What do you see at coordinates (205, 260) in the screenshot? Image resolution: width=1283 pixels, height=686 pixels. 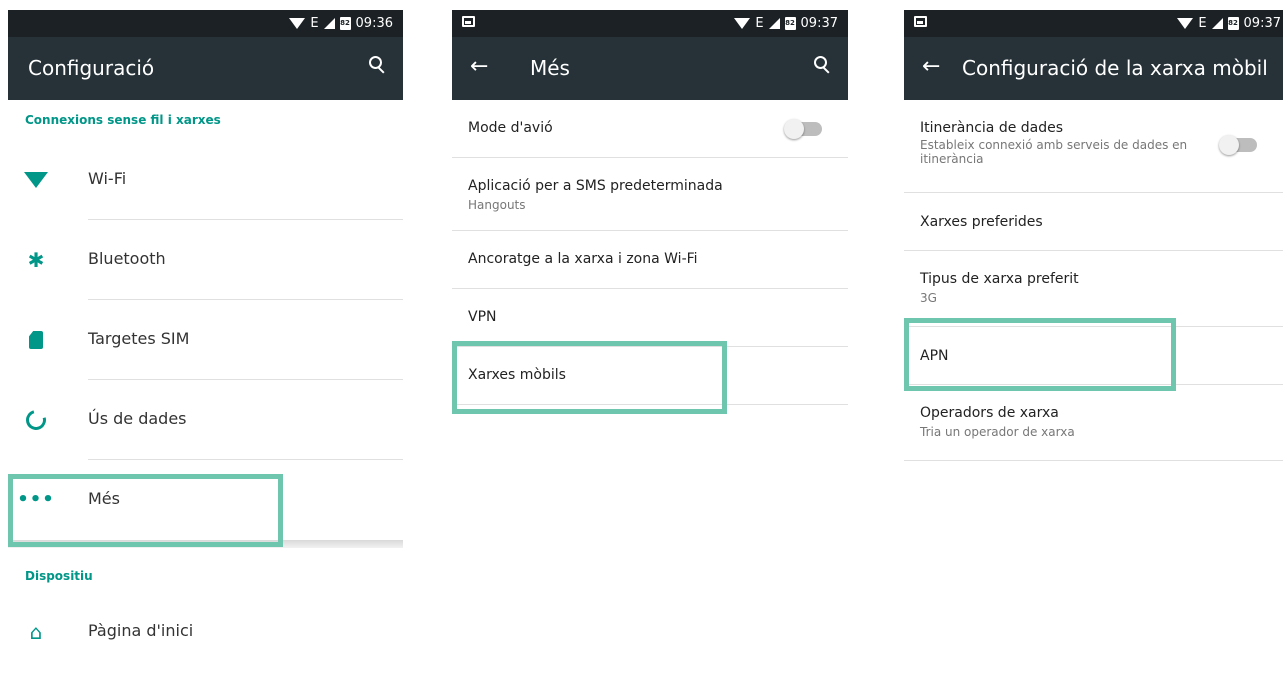 I see `settings-item-bluetooth: ✱ Bluetooth` at bounding box center [205, 260].